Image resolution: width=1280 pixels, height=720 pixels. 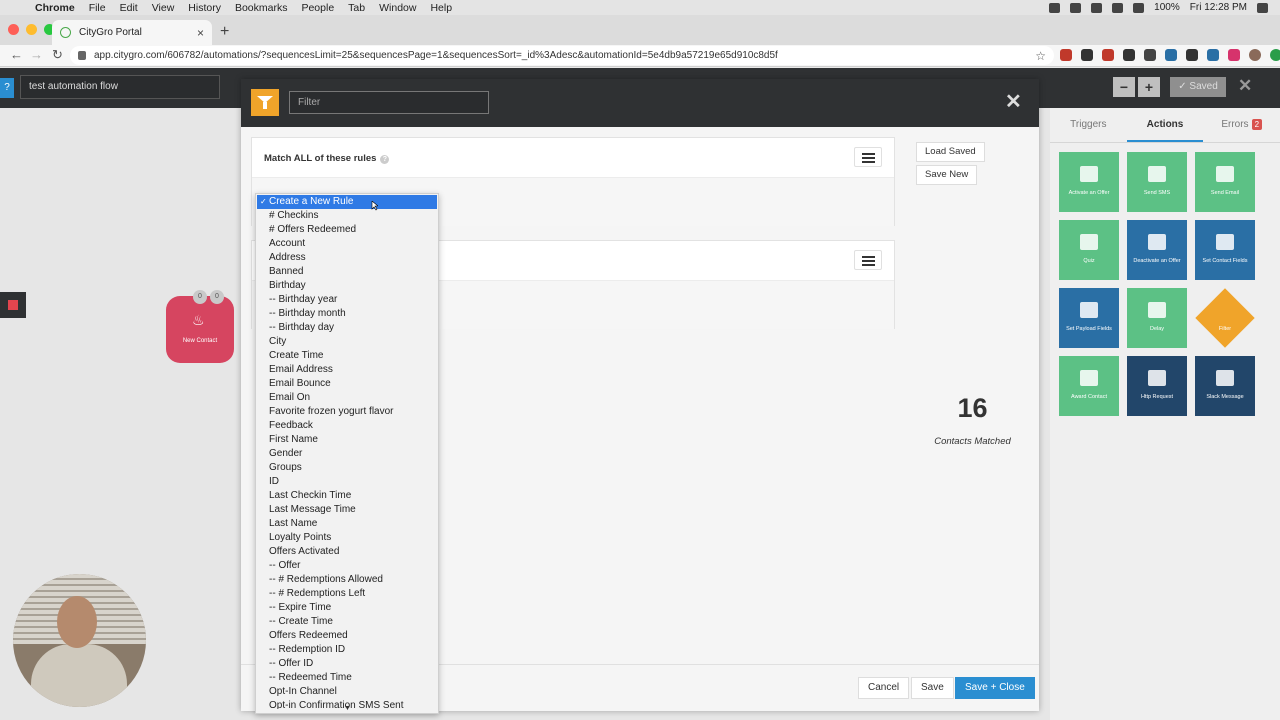 What do you see at coordinates (1013, 101) in the screenshot?
I see `close-modal-icon: ✕` at bounding box center [1013, 101].